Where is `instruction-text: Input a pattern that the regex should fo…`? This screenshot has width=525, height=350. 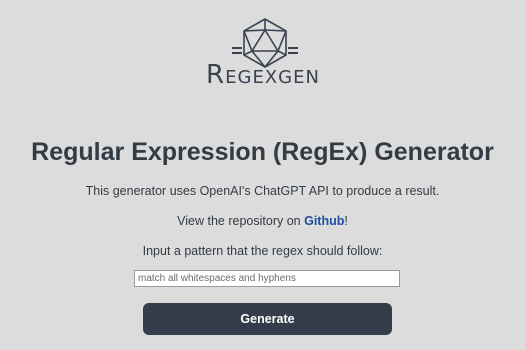 instruction-text: Input a pattern that the regex should fo… is located at coordinates (262, 251).